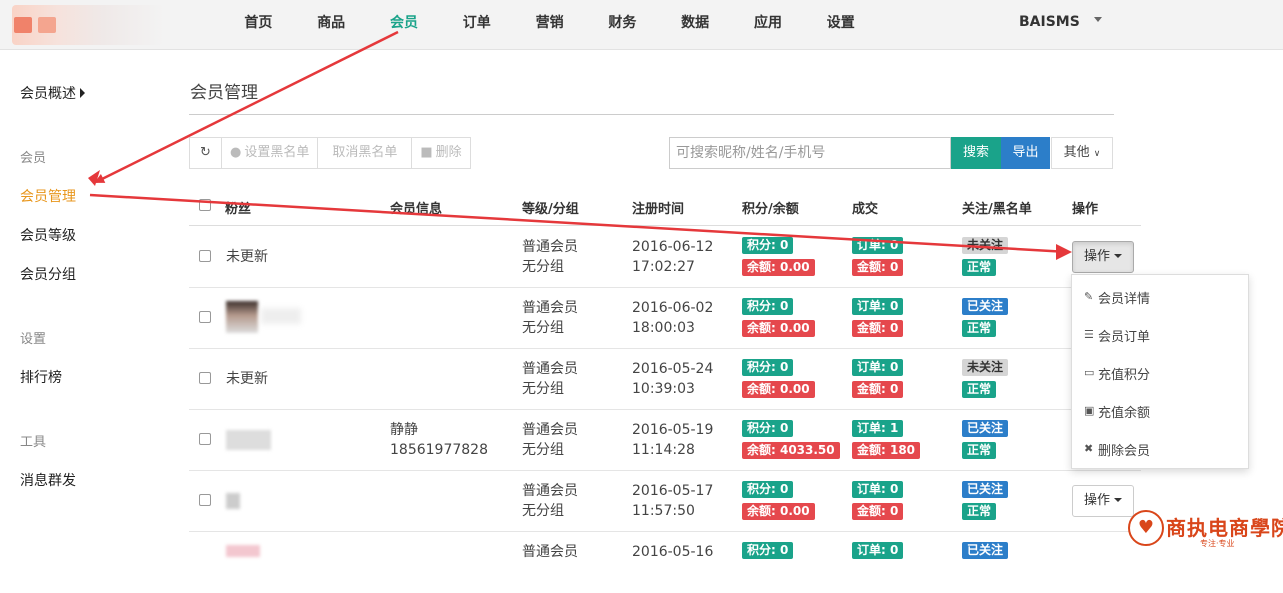 The height and width of the screenshot is (593, 1283). What do you see at coordinates (48, 94) in the screenshot?
I see `sidebar-item-label: 会员概述` at bounding box center [48, 94].